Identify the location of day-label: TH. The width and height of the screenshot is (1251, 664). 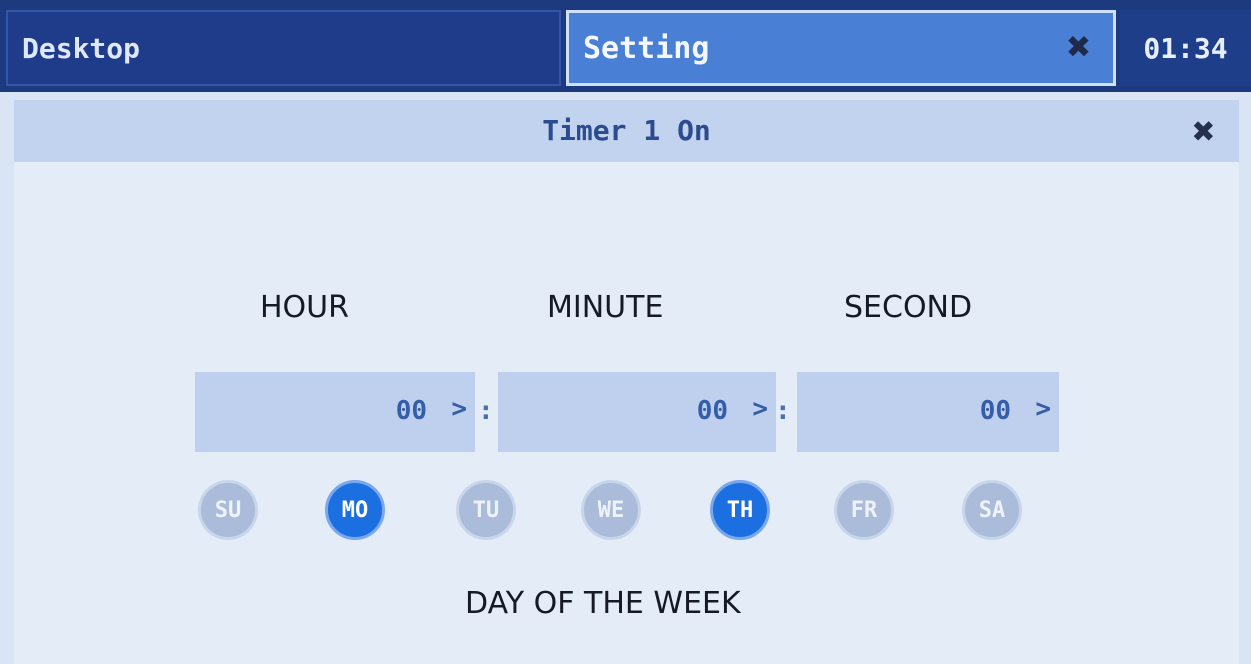
(740, 510).